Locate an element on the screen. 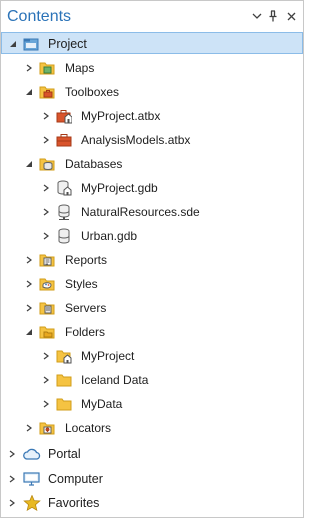 The width and height of the screenshot is (320, 518). tree-item-databases: Databases is located at coordinates (152, 164).